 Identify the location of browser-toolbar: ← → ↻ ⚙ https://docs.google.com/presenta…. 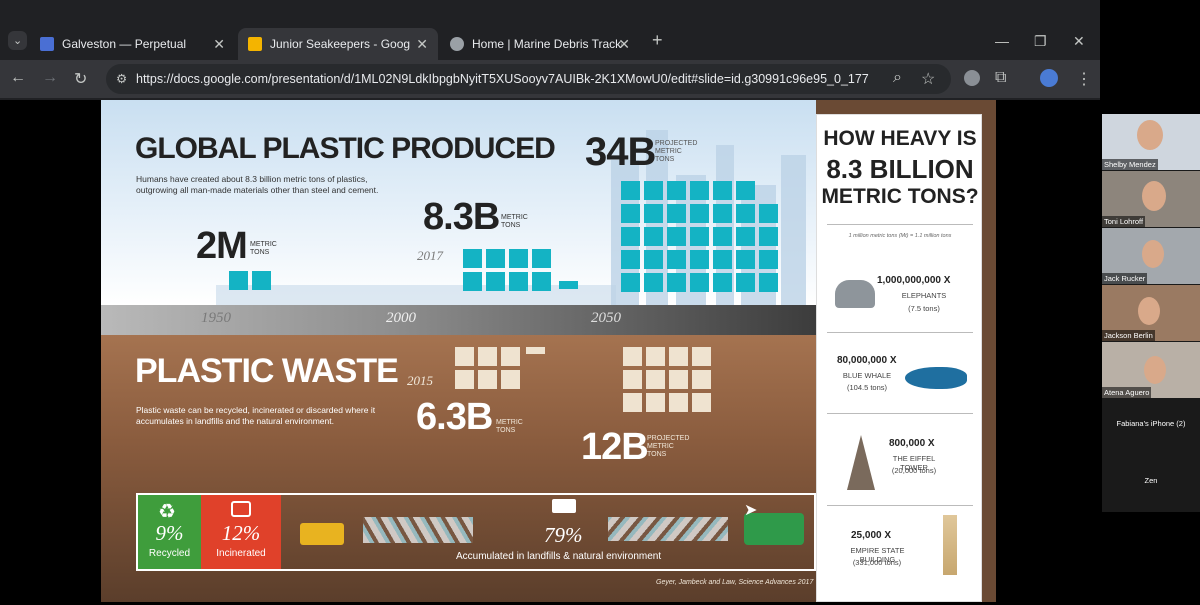
(550, 79).